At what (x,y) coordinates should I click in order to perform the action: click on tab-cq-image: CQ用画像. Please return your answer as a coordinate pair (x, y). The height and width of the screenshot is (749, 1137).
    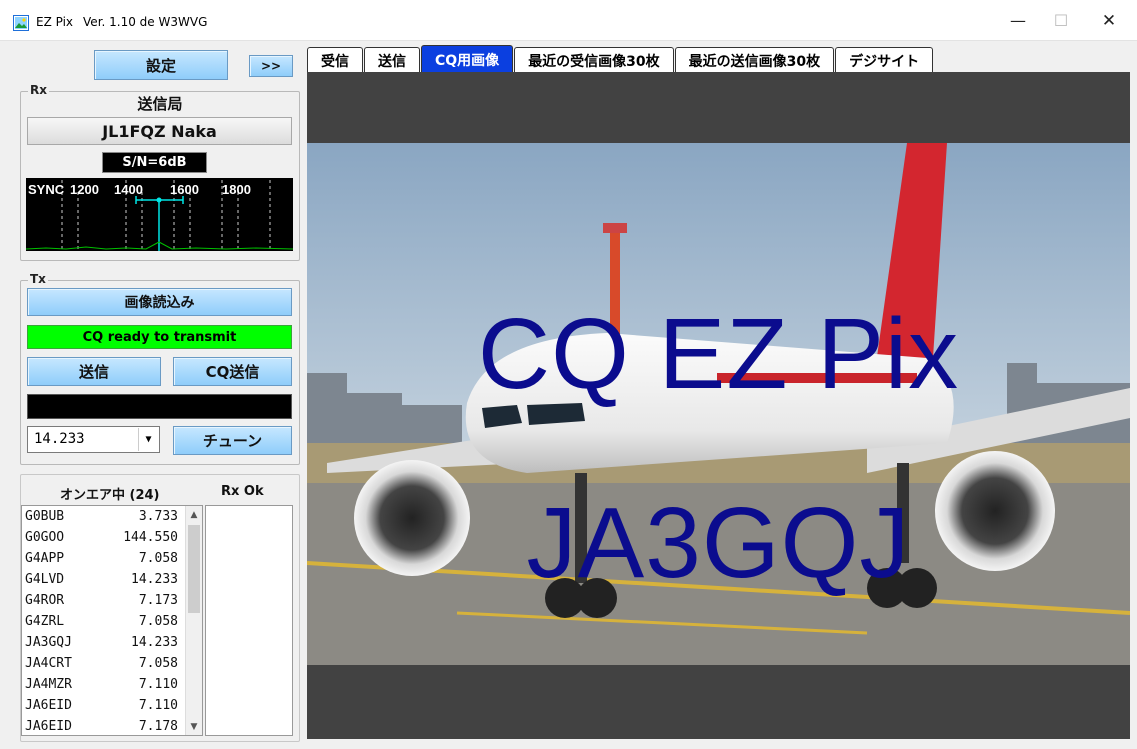
    Looking at the image, I should click on (467, 59).